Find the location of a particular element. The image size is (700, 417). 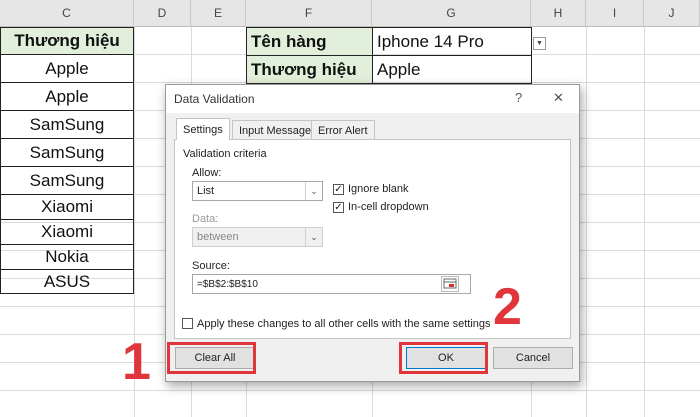

incell-dropdown-checkbox: ✓ is located at coordinates (338, 207).